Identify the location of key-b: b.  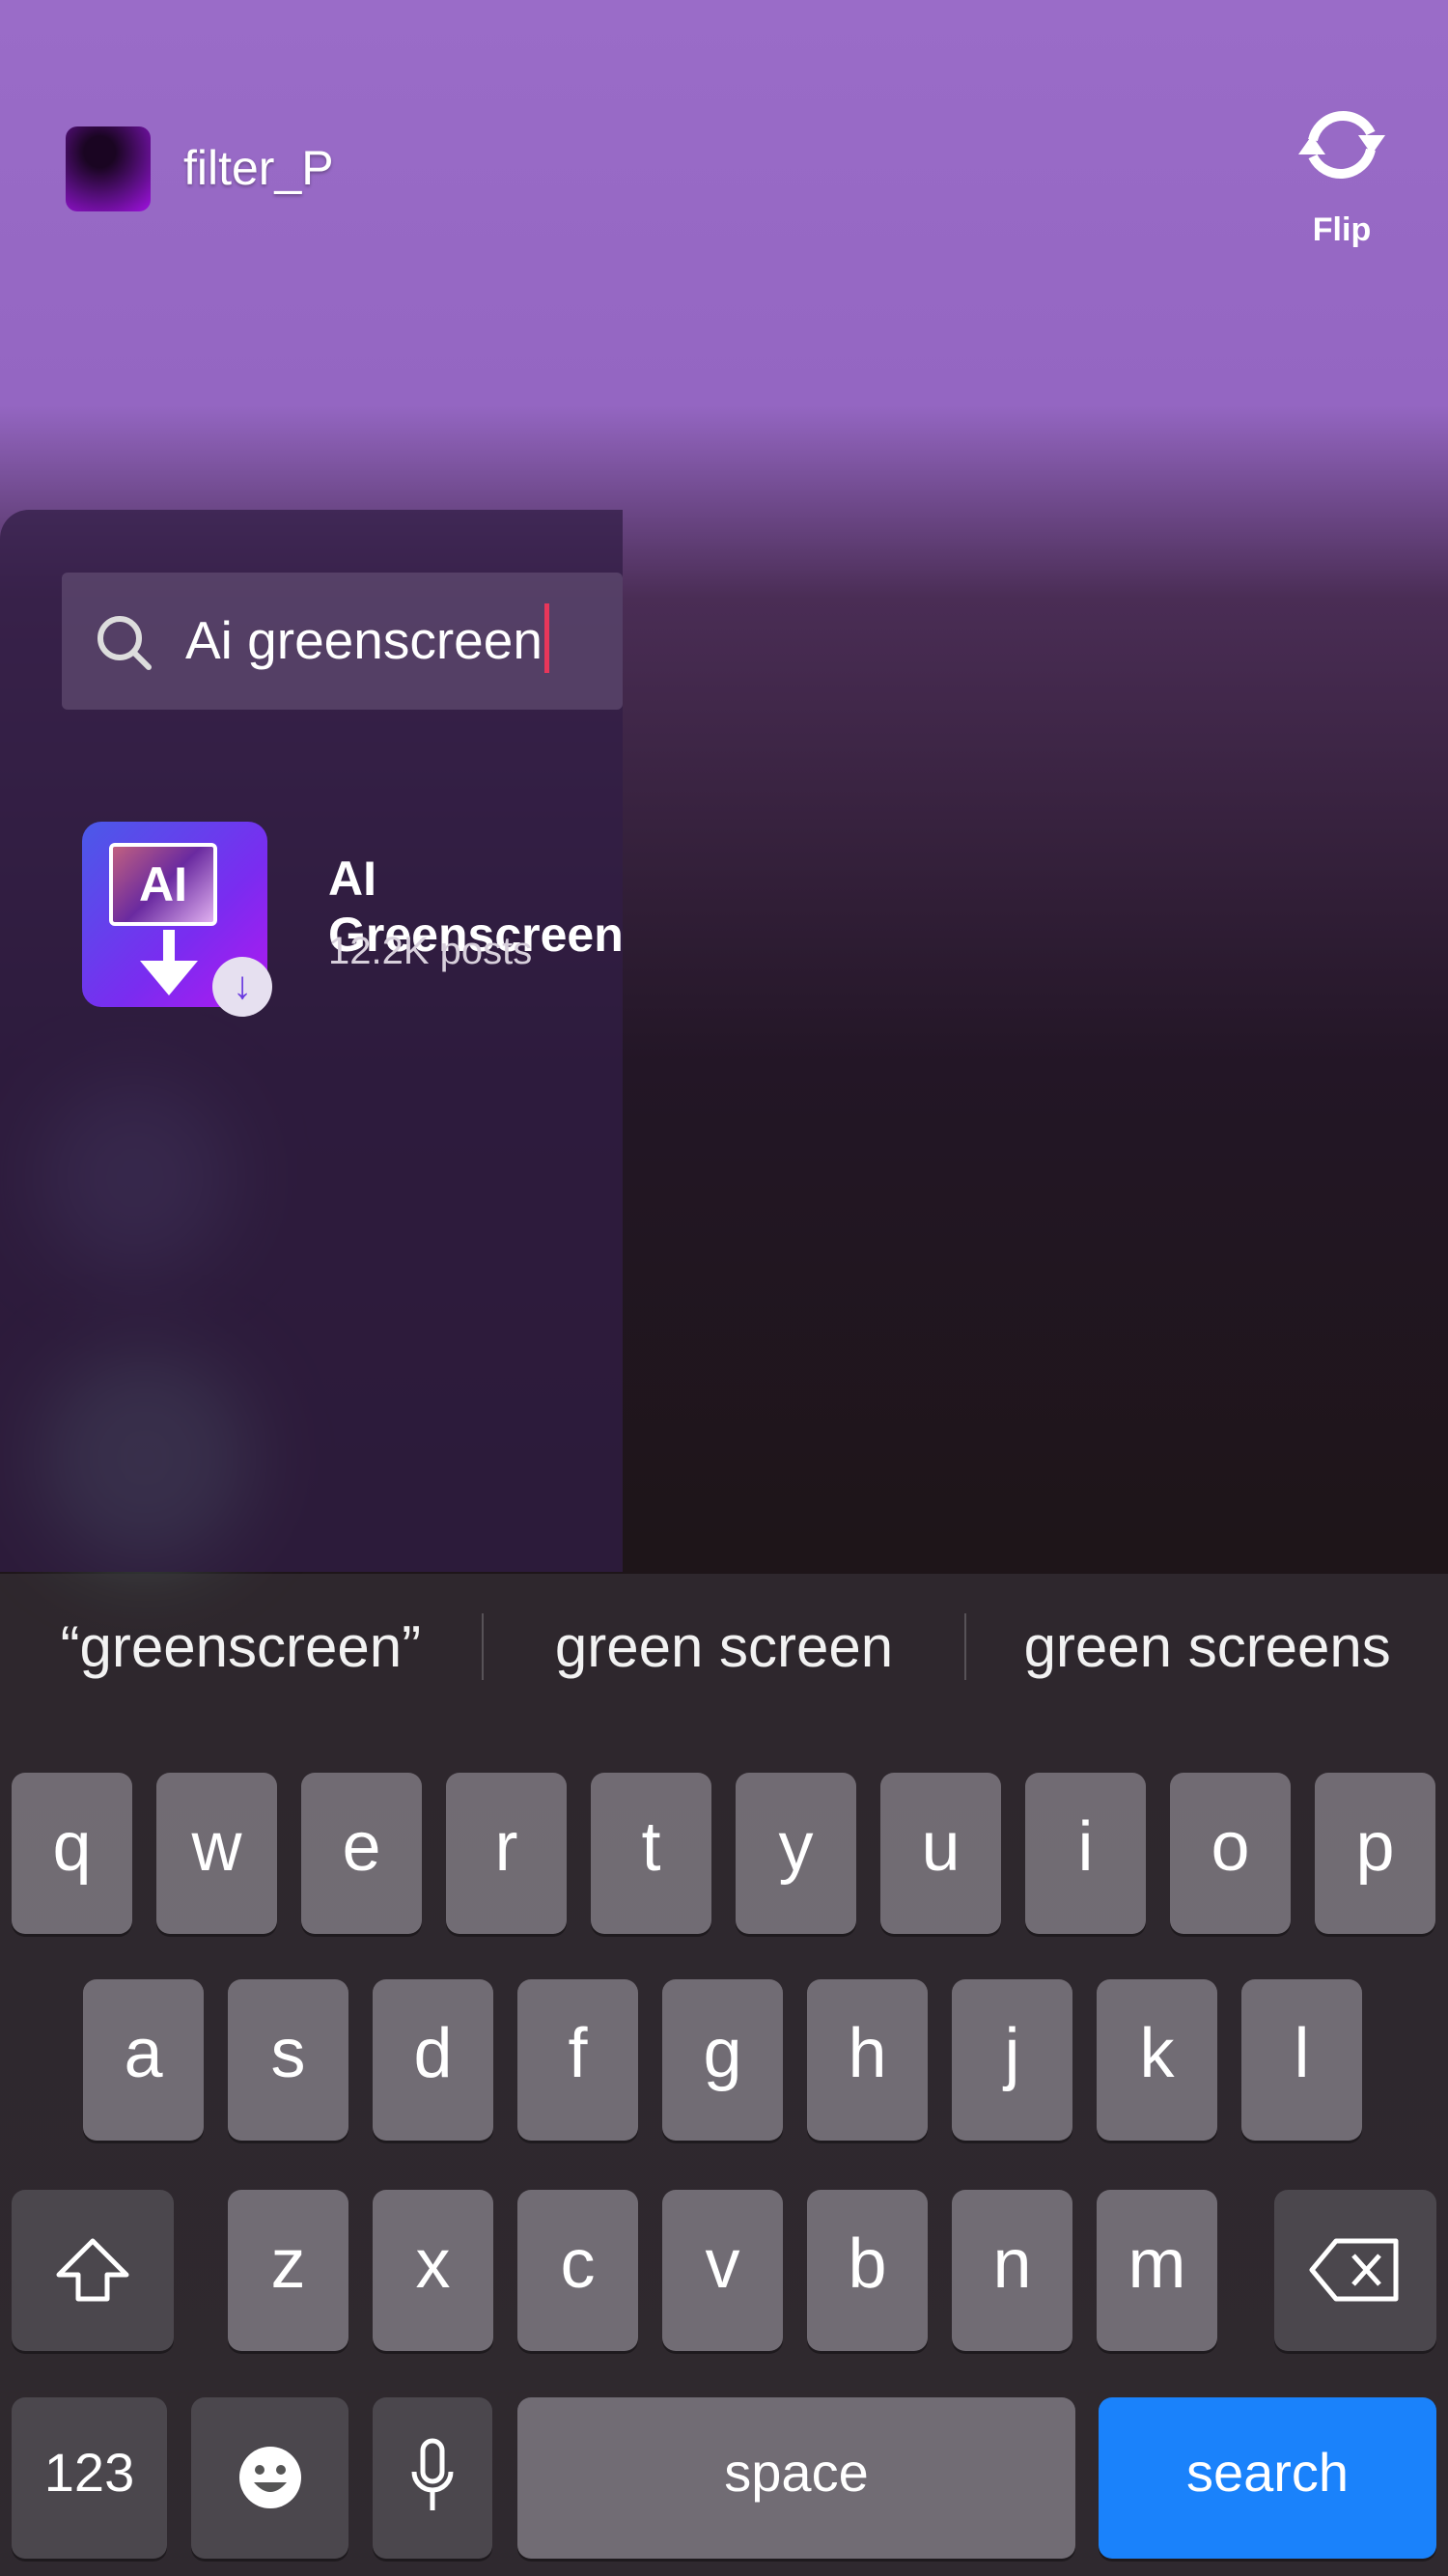
(868, 2270).